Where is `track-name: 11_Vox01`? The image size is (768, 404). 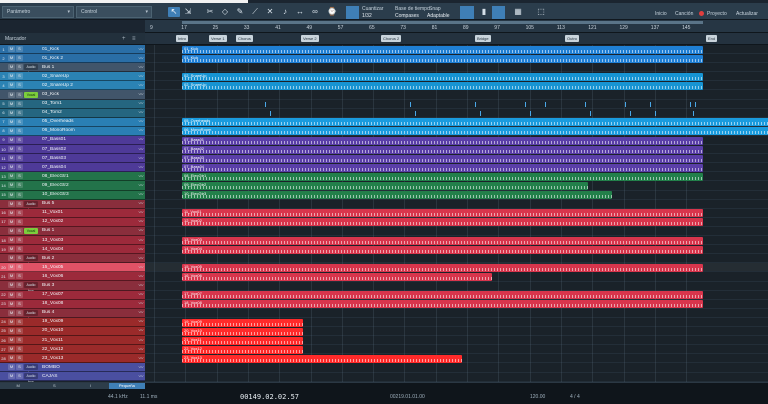
track-name: 11_Vox01 is located at coordinates (89, 212).